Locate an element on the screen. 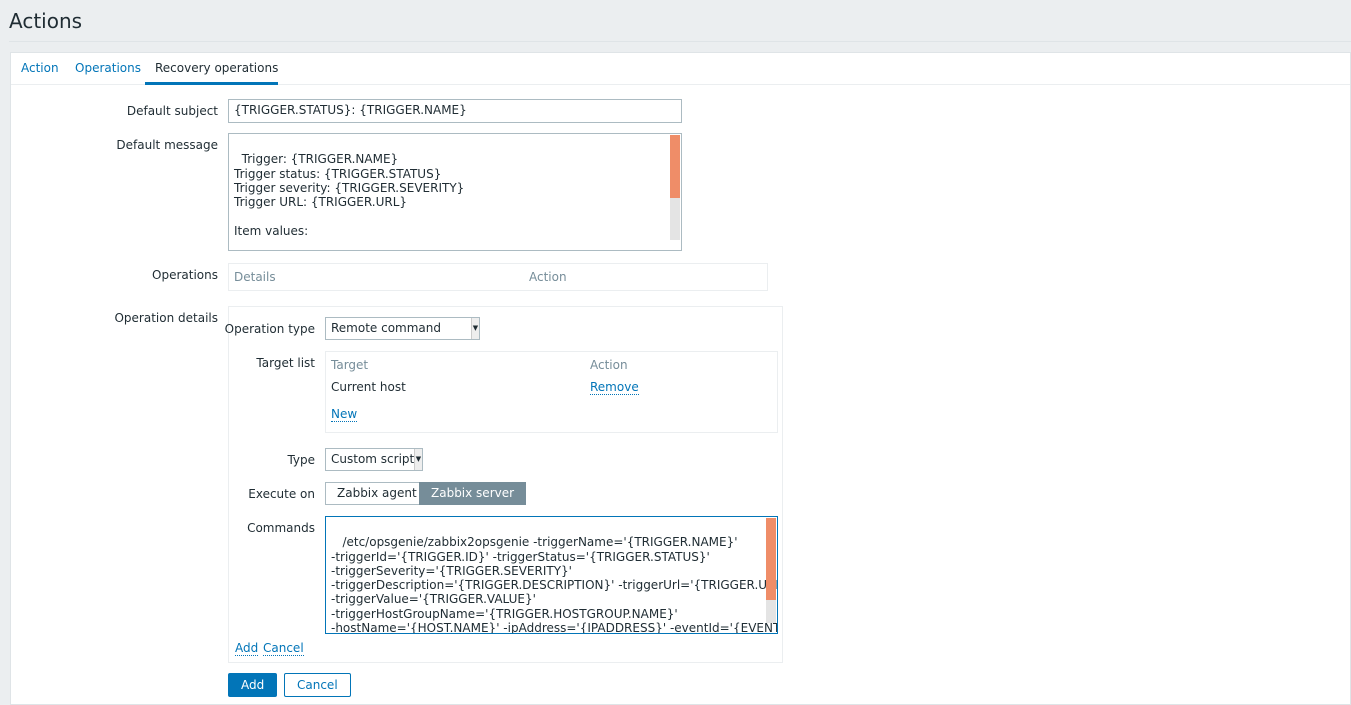 The width and height of the screenshot is (1351, 705). operations-label: Operations is located at coordinates (185, 275).